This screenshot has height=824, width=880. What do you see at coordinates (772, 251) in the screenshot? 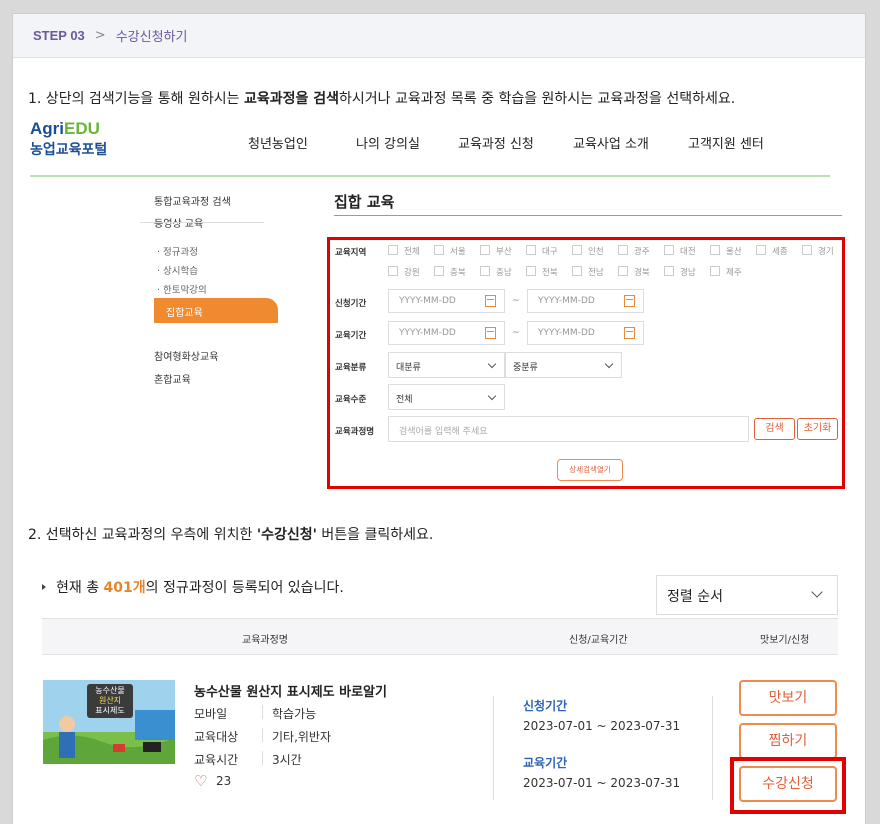
I see `region-checkbox: 세종` at bounding box center [772, 251].